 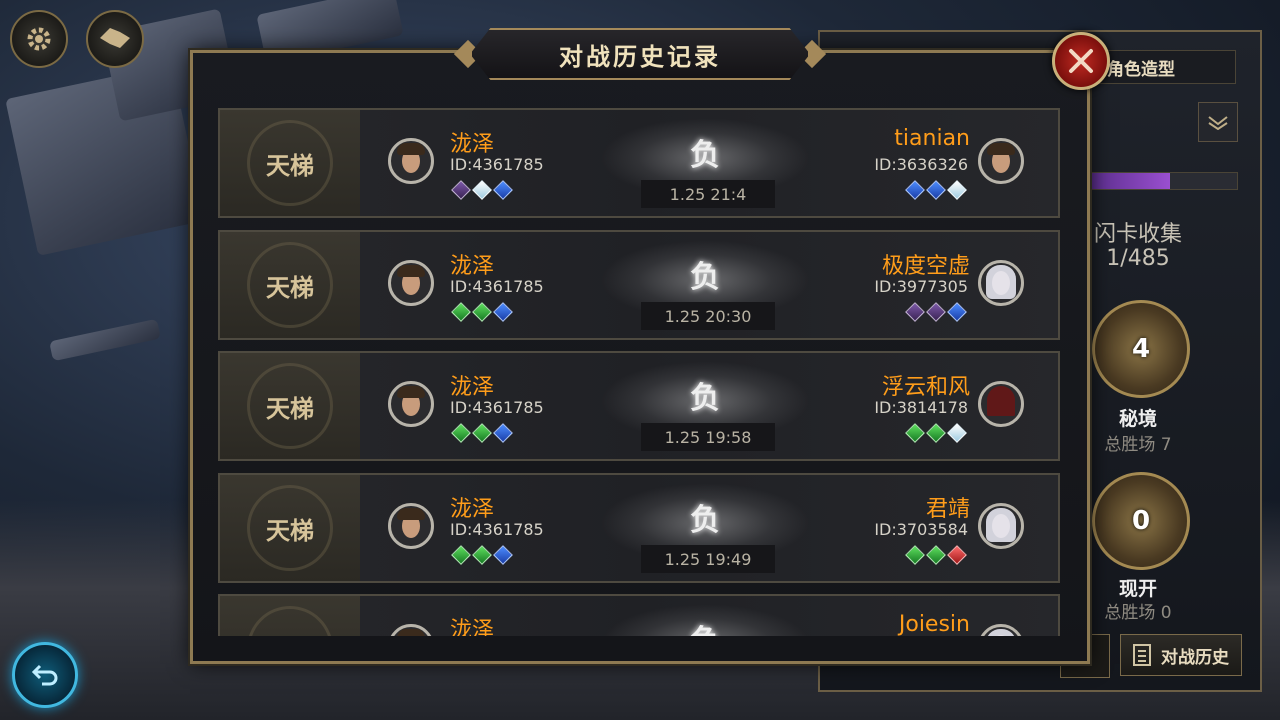 I want to click on dialog-title: 对战历史记录, so click(x=640, y=56).